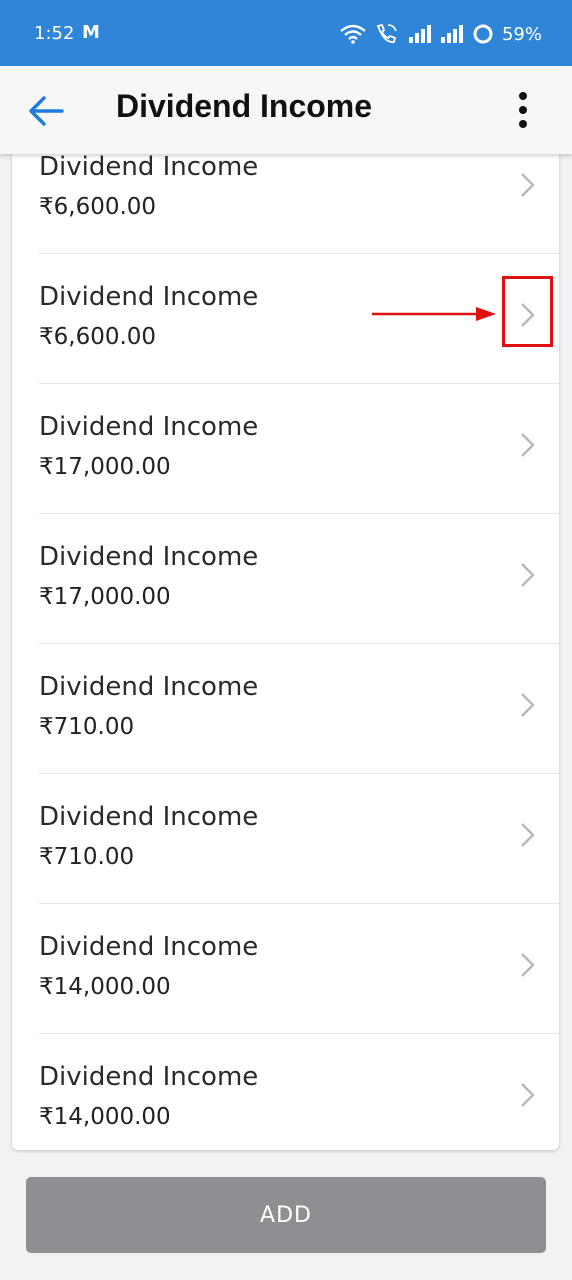  I want to click on status-icons: 59%, so click(441, 34).